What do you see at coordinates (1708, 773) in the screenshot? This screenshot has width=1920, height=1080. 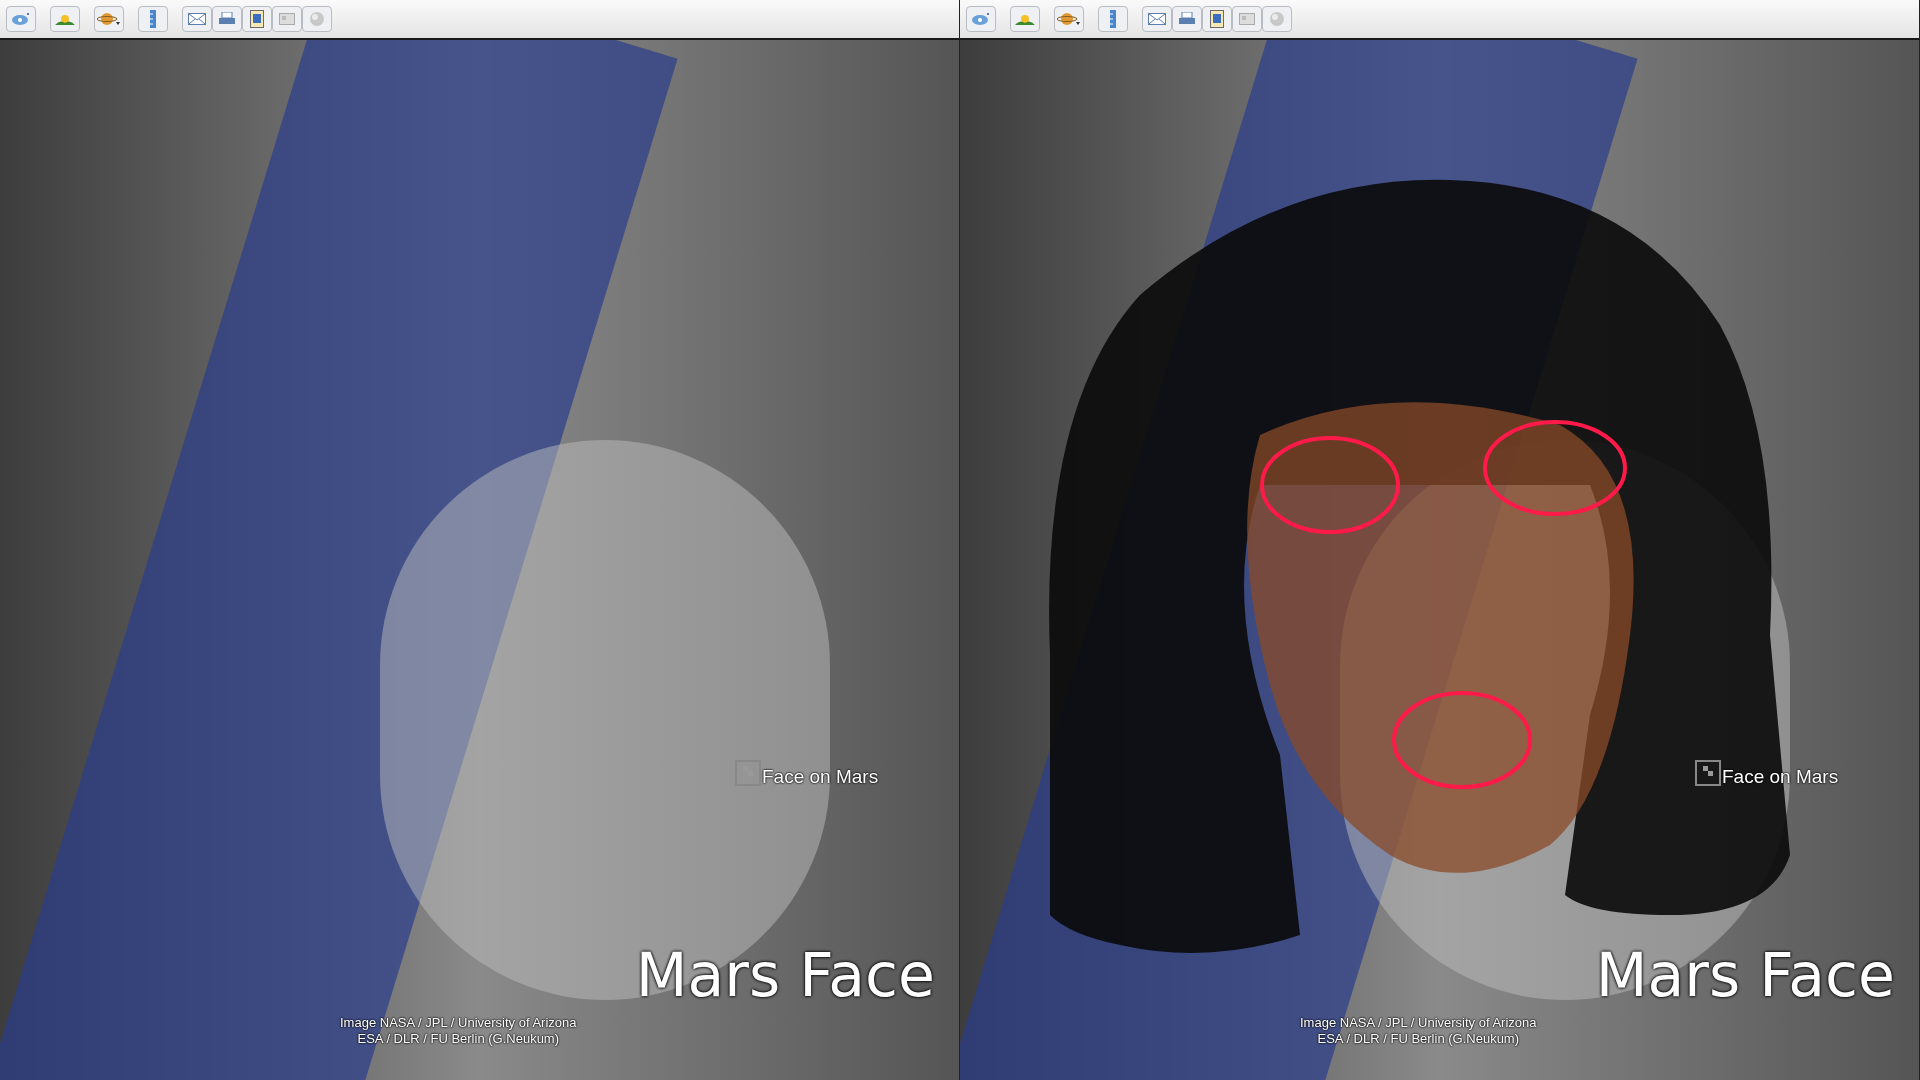 I see `placemark-icon` at bounding box center [1708, 773].